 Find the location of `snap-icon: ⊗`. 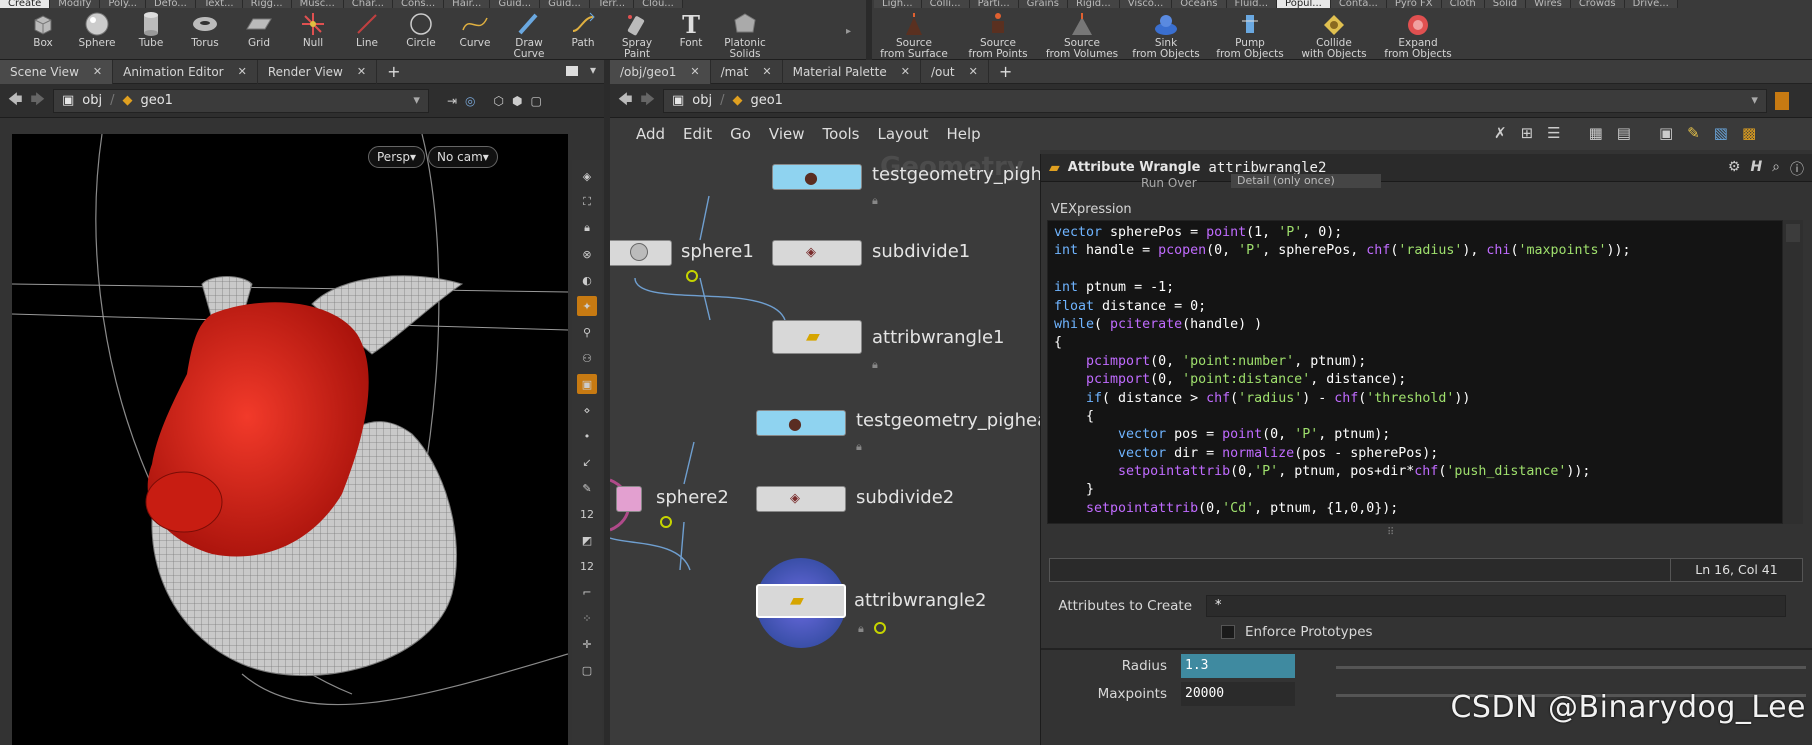

snap-icon: ⊗ is located at coordinates (587, 254).